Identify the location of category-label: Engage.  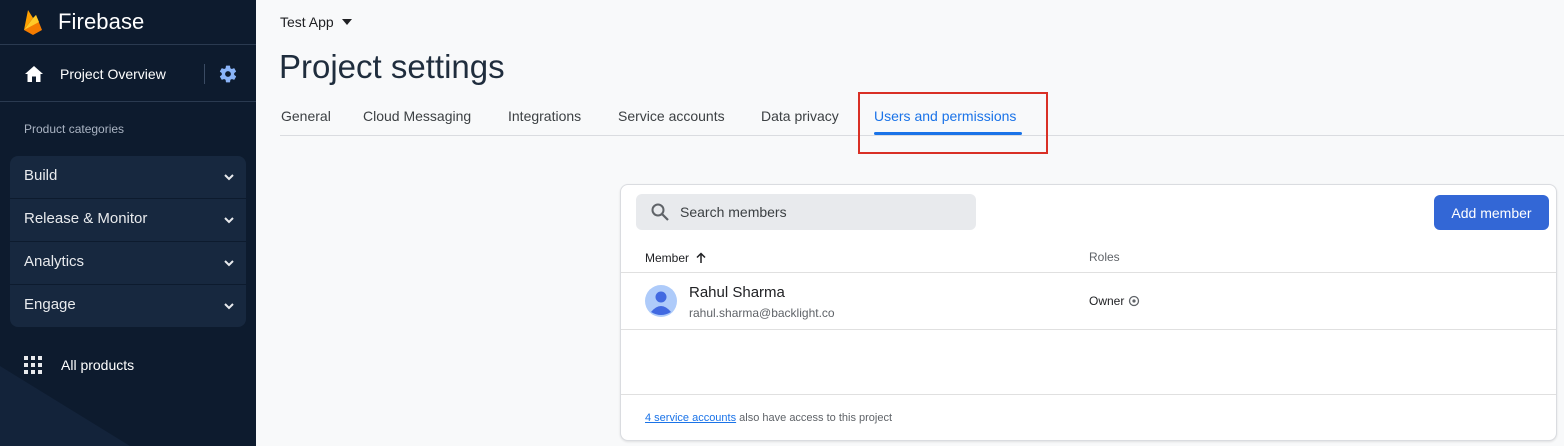
(50, 304).